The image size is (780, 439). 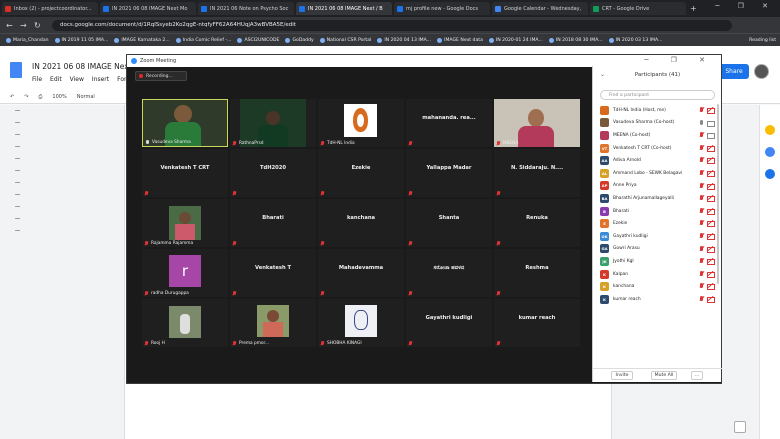 What do you see at coordinates (657, 274) in the screenshot?
I see `participant-row: K Kalpan` at bounding box center [657, 274].